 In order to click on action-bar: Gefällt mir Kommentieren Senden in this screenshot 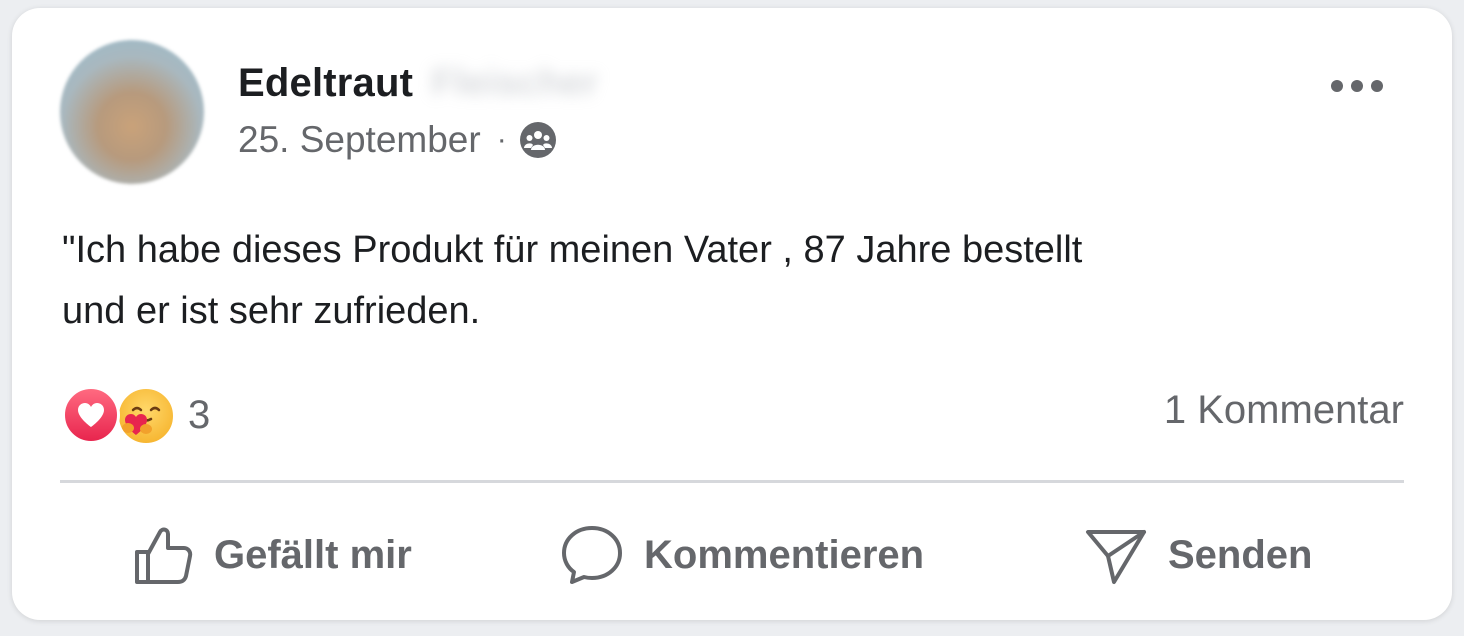, I will do `click(732, 555)`.